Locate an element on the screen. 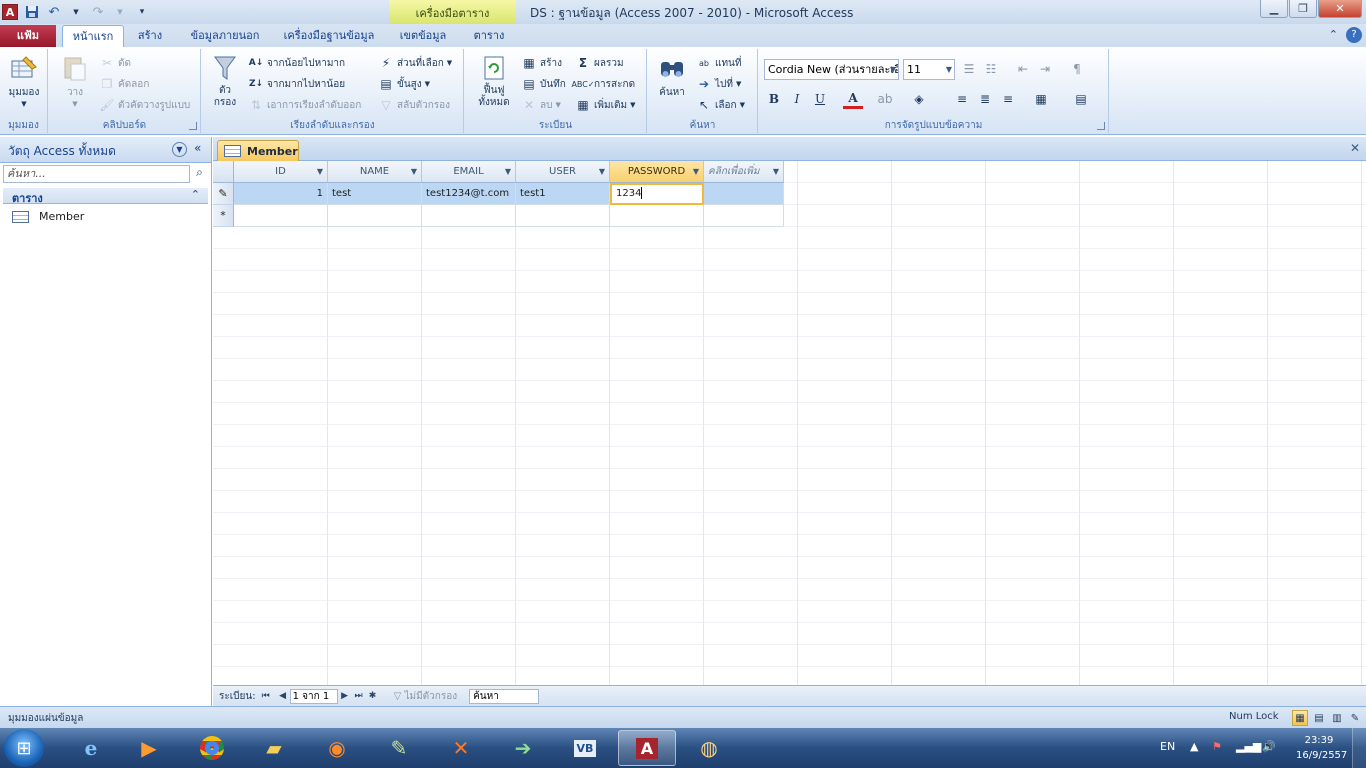 The image size is (1366, 768). show-hidden-icons-icon: ▲ is located at coordinates (1194, 746).